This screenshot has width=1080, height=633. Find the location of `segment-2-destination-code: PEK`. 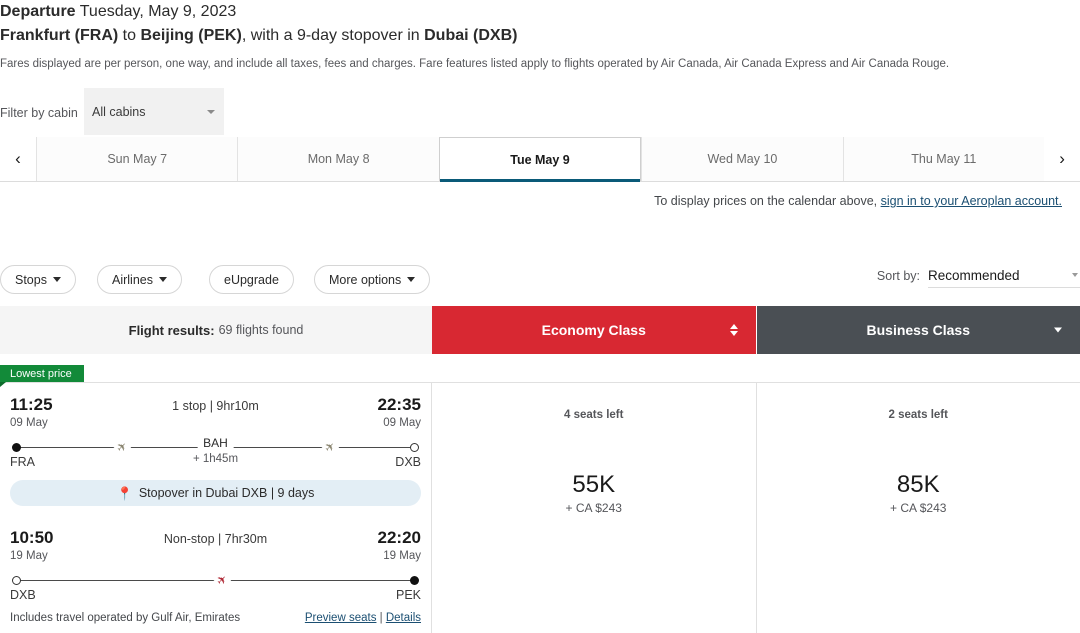

segment-2-destination-code: PEK is located at coordinates (408, 595).